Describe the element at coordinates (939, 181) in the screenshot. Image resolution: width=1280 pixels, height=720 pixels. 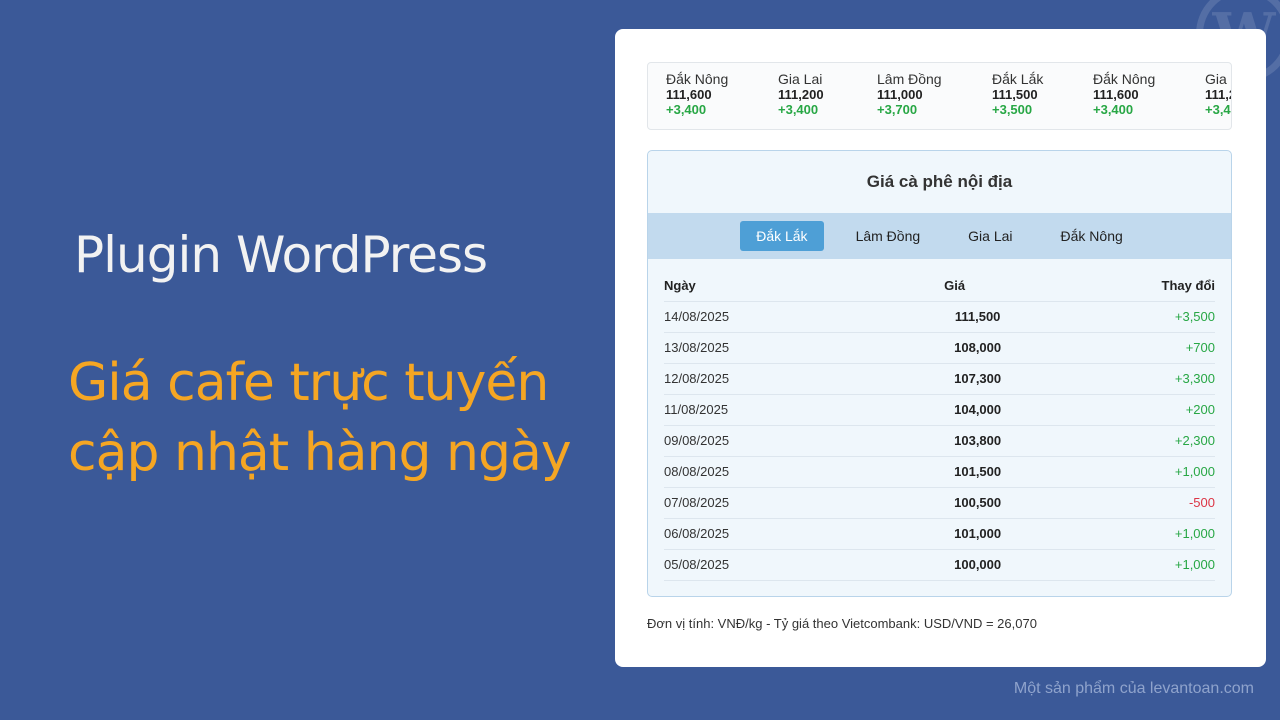
I see `price-box-title: Giá cà phê nội địa` at that location.